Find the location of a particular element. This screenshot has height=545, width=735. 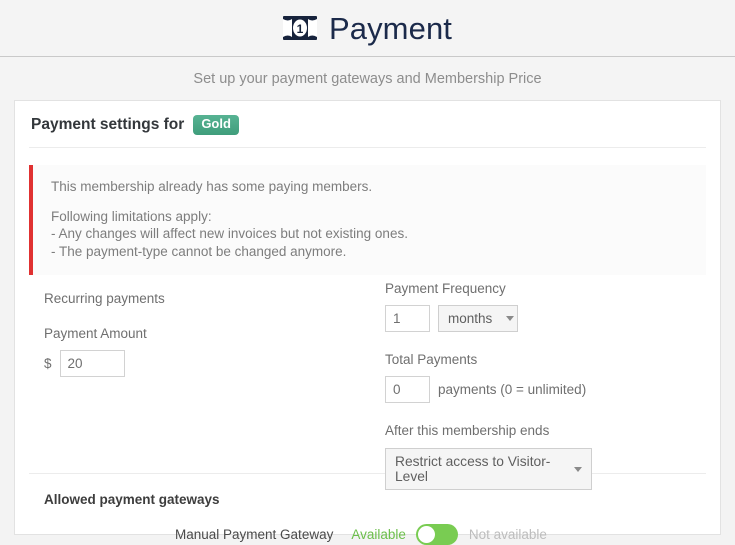

currency-symbol: $ is located at coordinates (48, 363).